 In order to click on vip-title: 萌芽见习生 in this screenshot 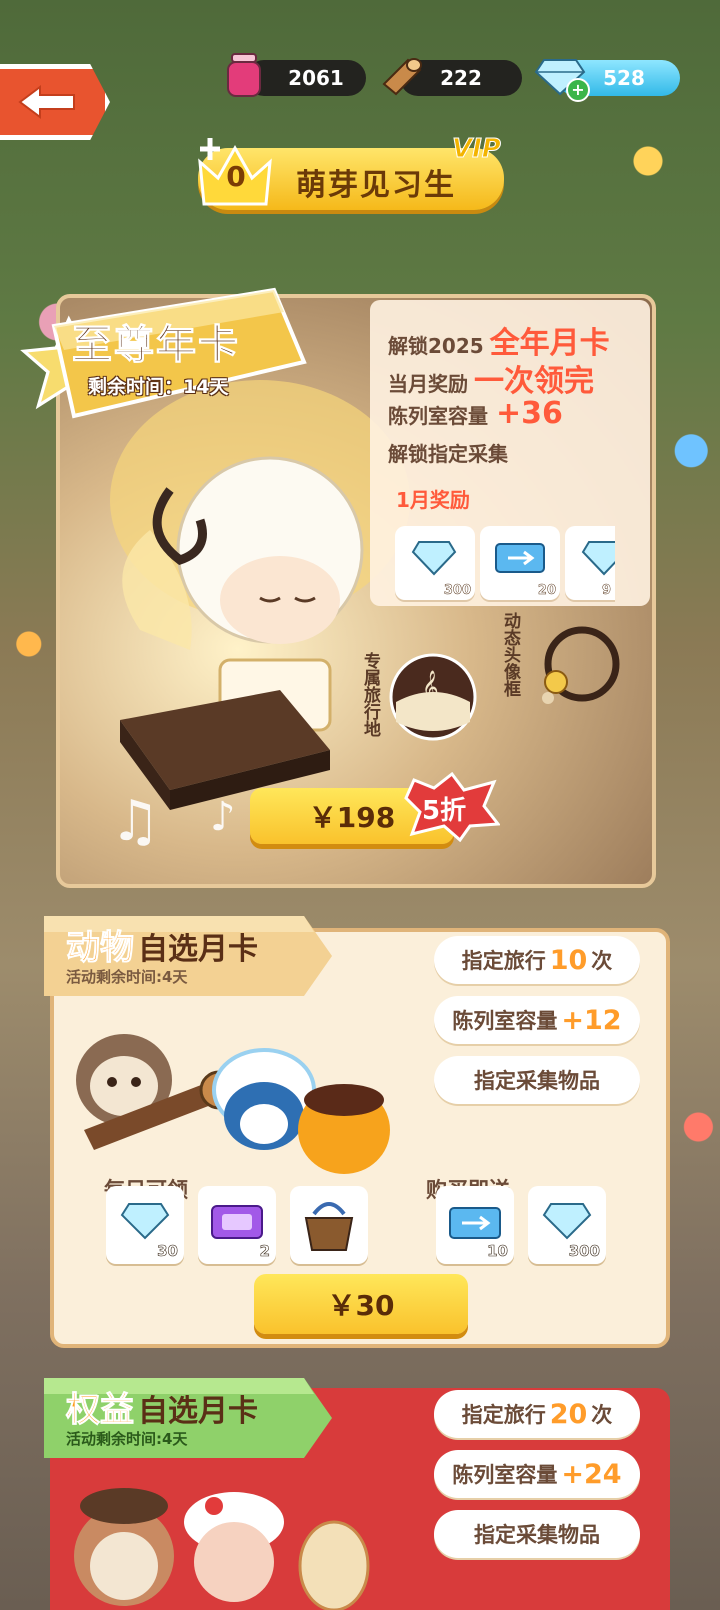, I will do `click(376, 185)`.